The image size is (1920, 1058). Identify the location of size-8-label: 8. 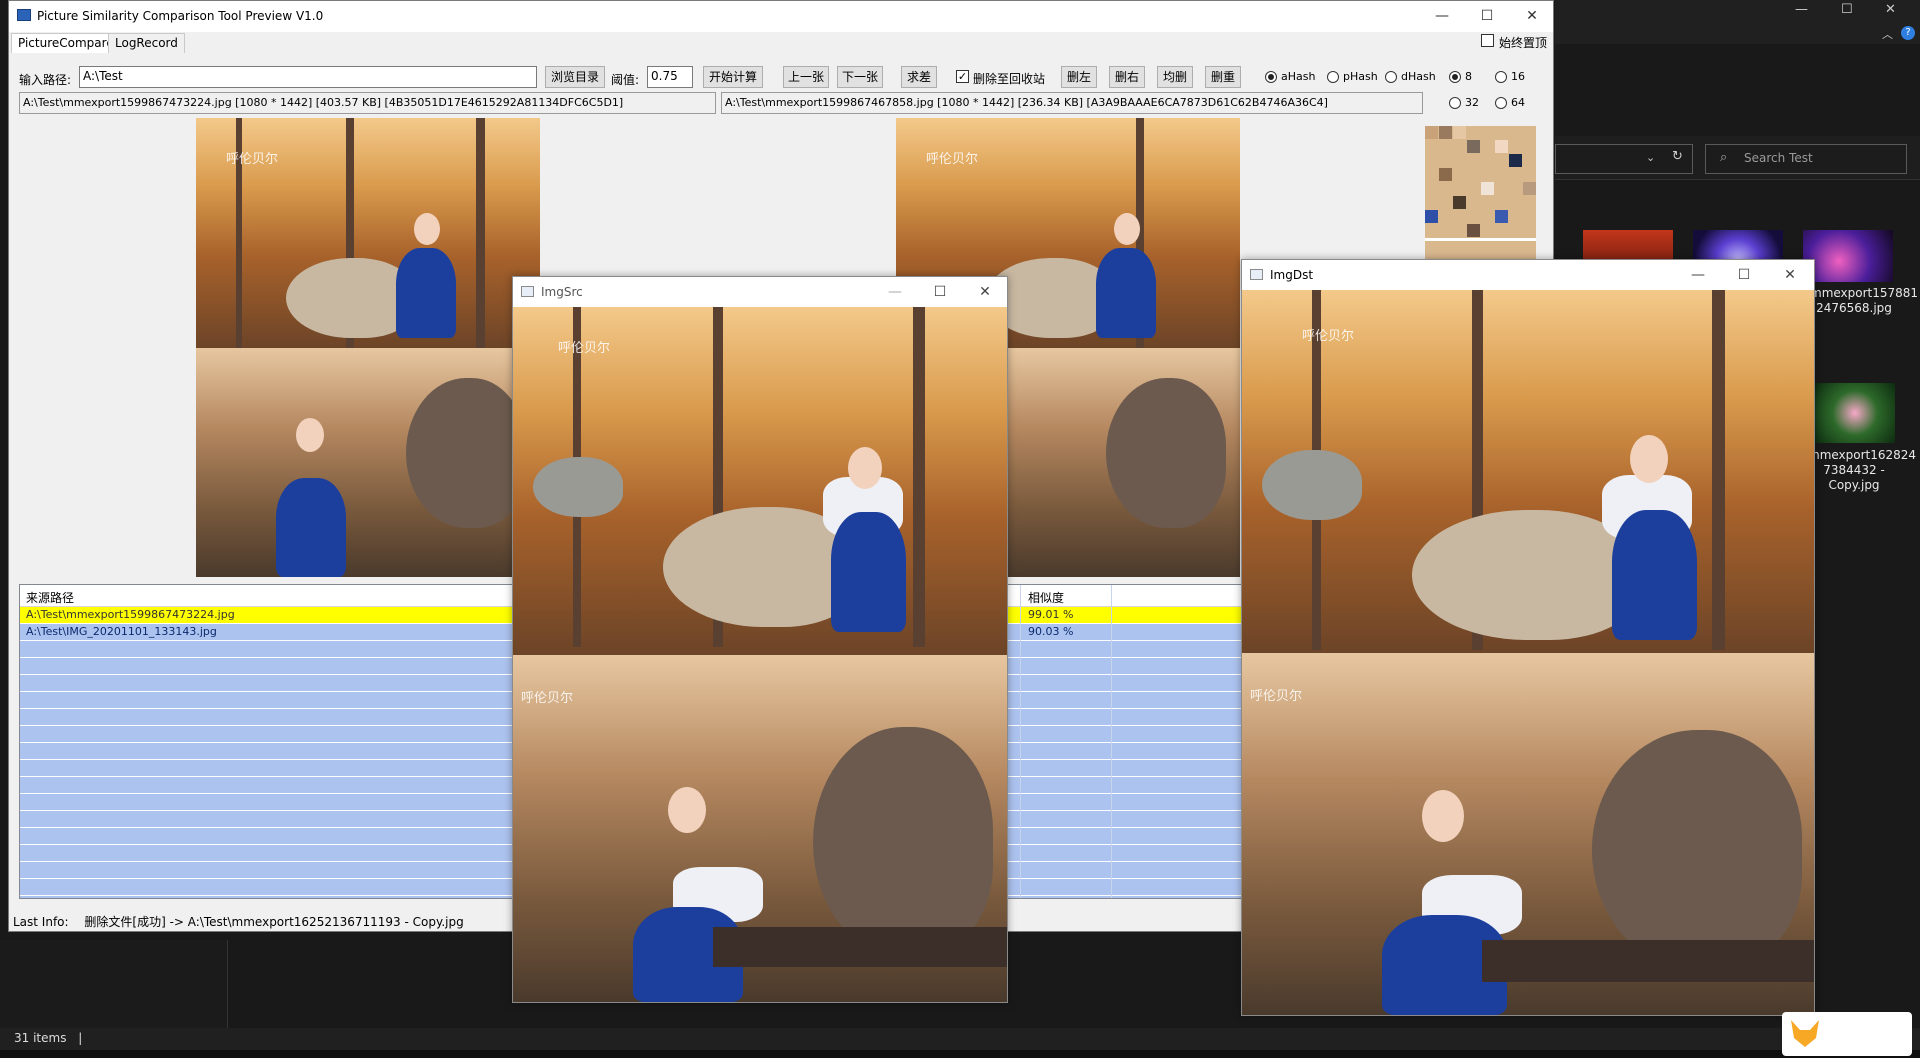
(1468, 76).